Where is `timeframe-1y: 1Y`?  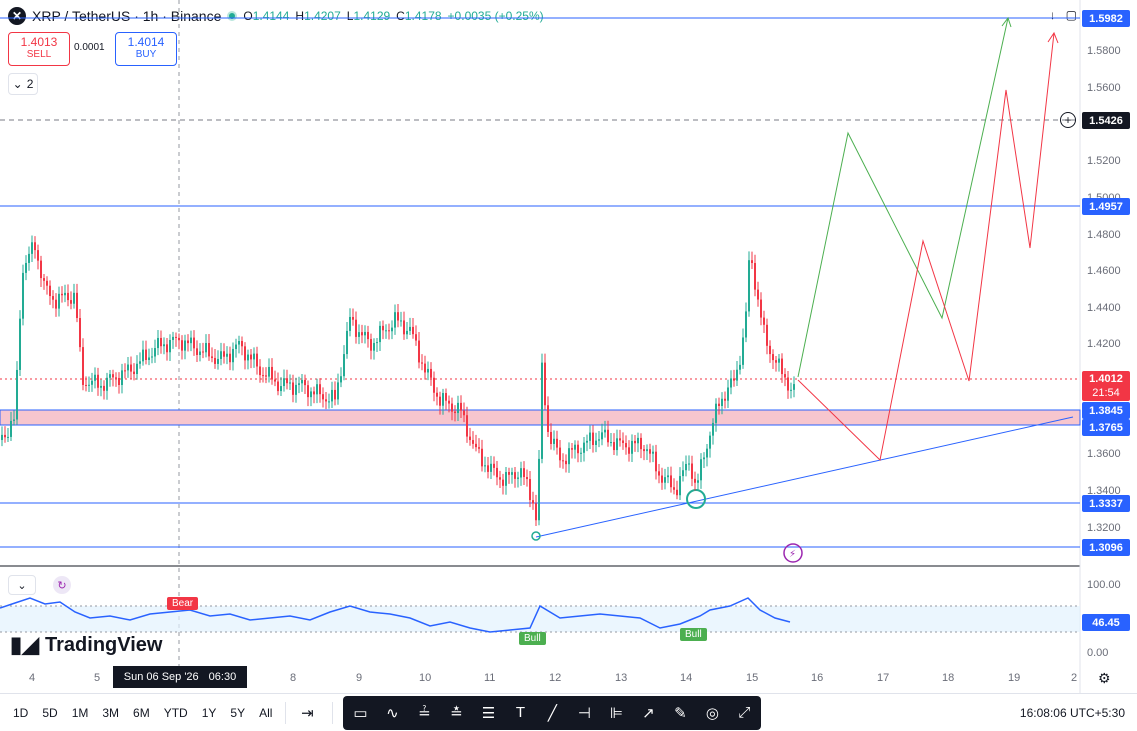 timeframe-1y: 1Y is located at coordinates (209, 713).